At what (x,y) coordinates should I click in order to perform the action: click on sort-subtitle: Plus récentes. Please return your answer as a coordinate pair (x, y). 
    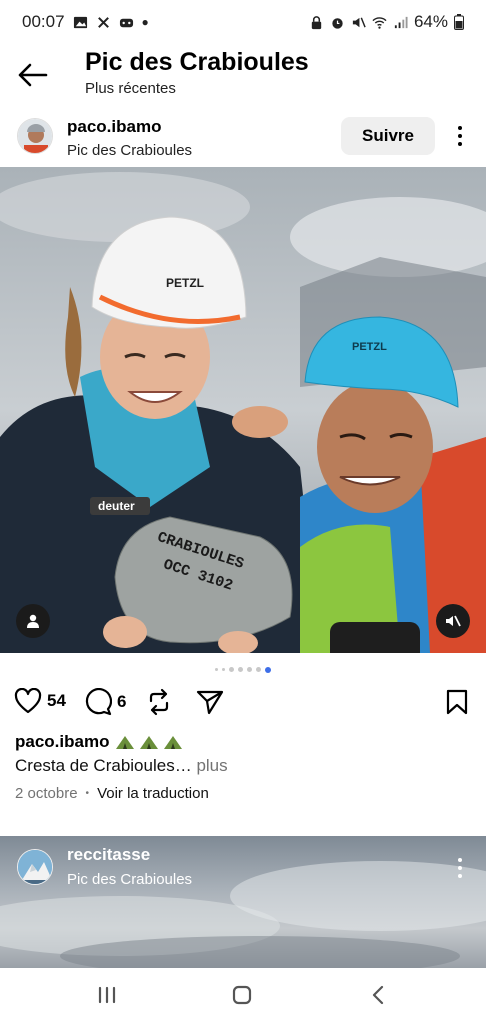
    Looking at the image, I should click on (130, 88).